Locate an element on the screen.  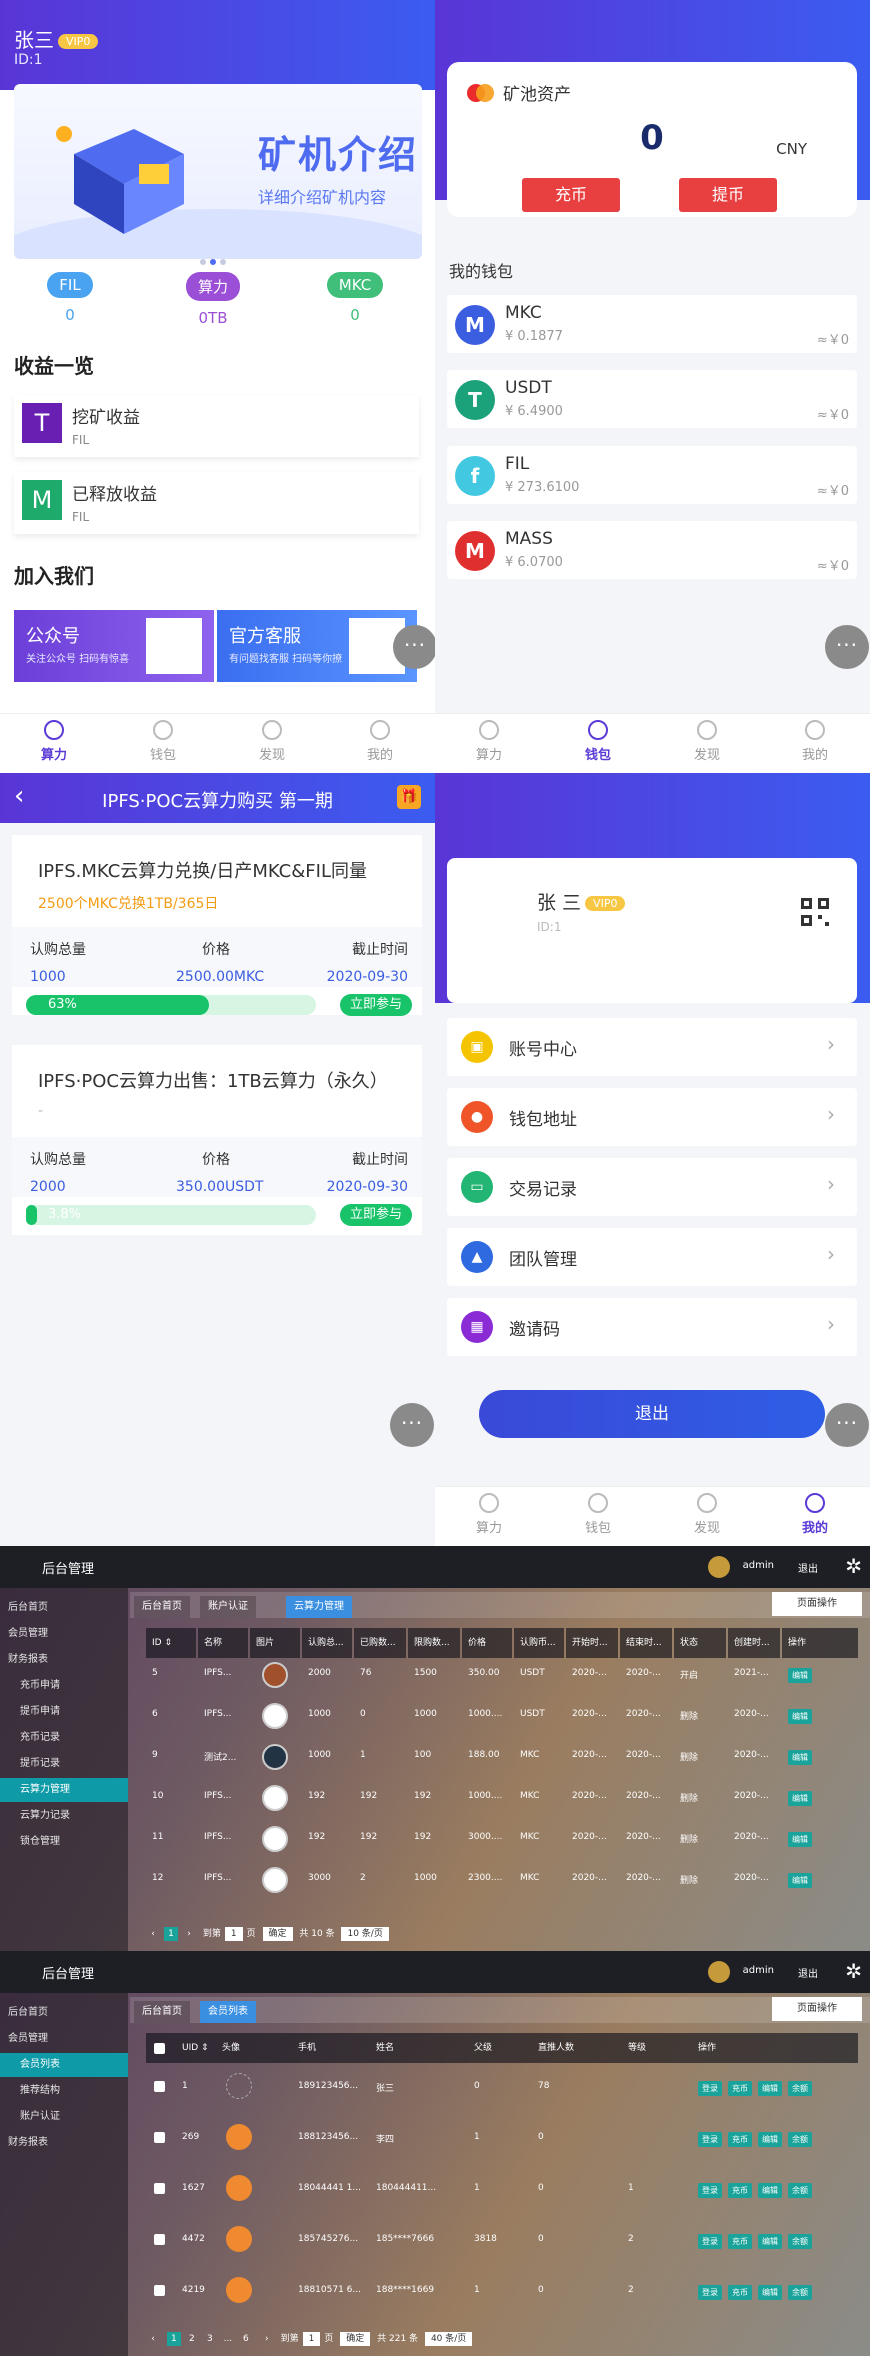
tab-member-list: 会员列表 is located at coordinates (228, 2012).